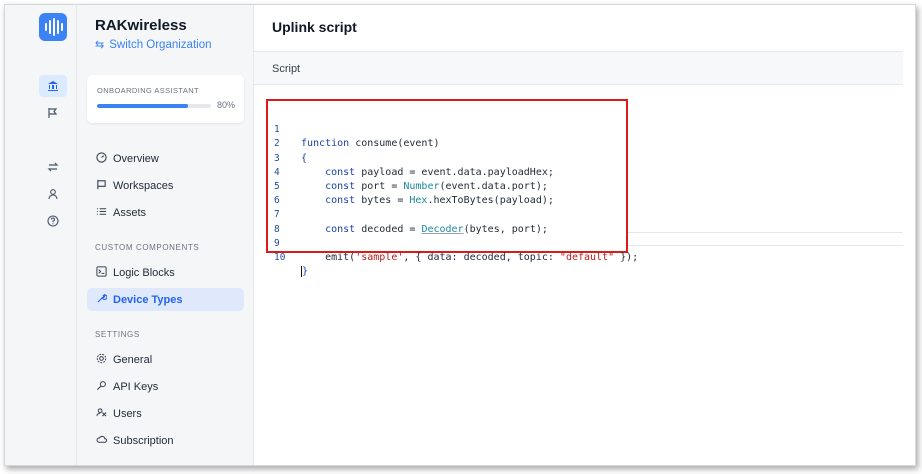  I want to click on nav-api-keys-label: API Keys, so click(136, 386).